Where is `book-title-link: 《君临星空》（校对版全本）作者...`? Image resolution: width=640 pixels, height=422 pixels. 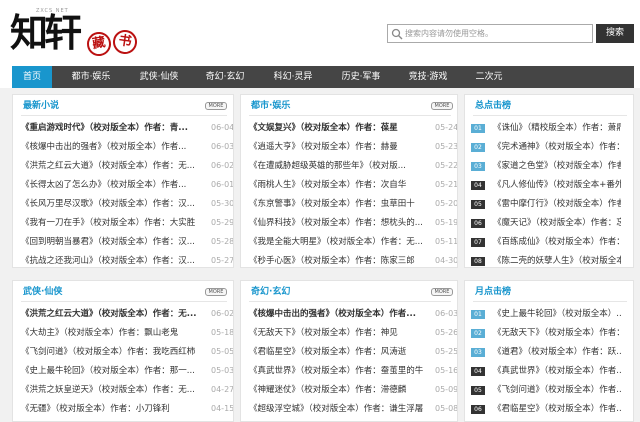 book-title-link: 《君临星空》（校对版全本）作者... is located at coordinates (557, 409).